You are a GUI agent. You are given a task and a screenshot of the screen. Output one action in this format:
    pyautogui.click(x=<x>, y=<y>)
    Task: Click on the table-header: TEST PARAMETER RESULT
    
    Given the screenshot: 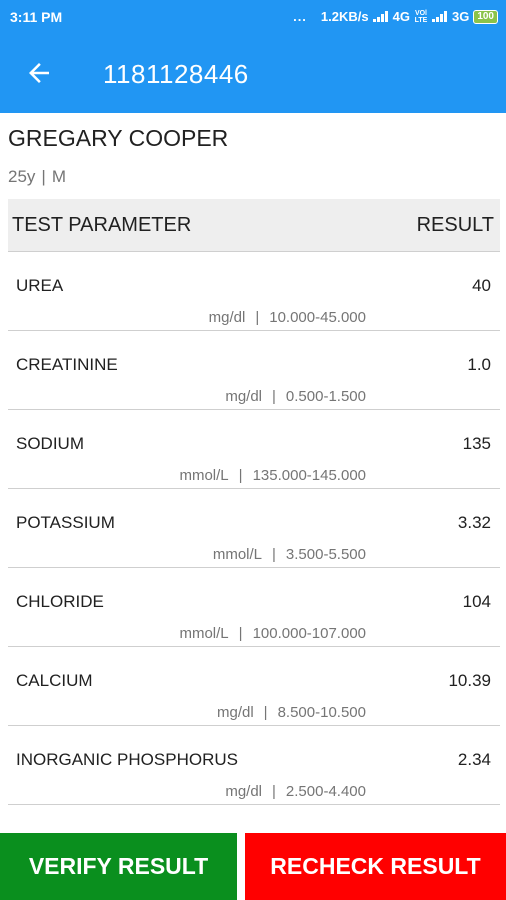 What is the action you would take?
    pyautogui.click(x=254, y=225)
    